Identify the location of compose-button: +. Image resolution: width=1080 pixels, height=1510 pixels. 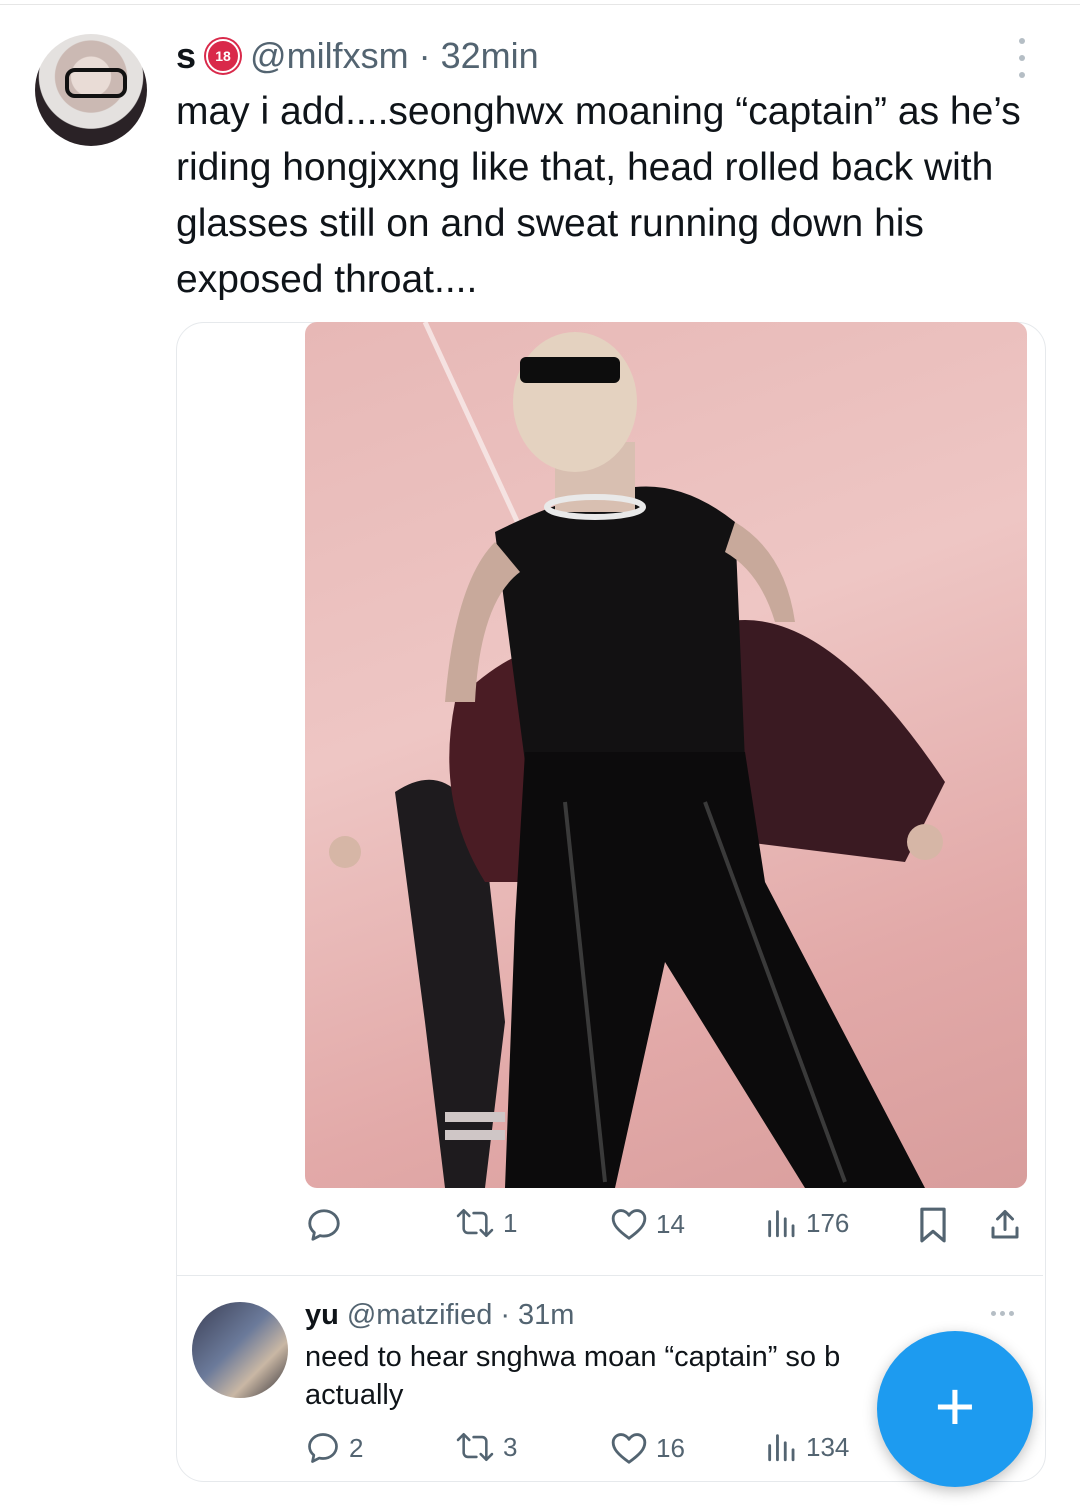
(955, 1409).